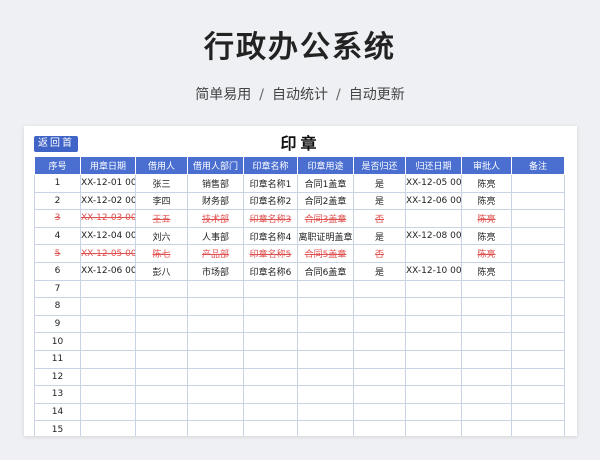  Describe the element at coordinates (325, 201) in the screenshot. I see `table-cell: 合同2盖章` at that location.